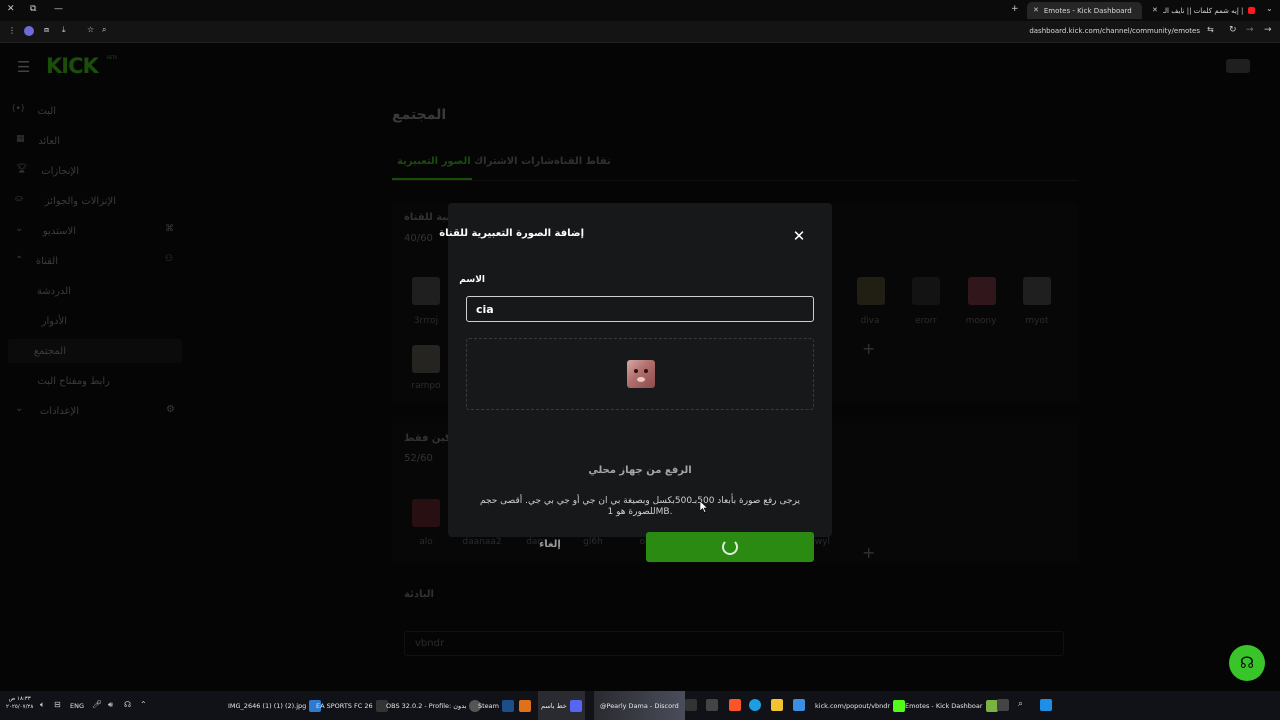 The height and width of the screenshot is (720, 1280). Describe the element at coordinates (12, 31) in the screenshot. I see `menu-dots-icon: ⋮` at that location.